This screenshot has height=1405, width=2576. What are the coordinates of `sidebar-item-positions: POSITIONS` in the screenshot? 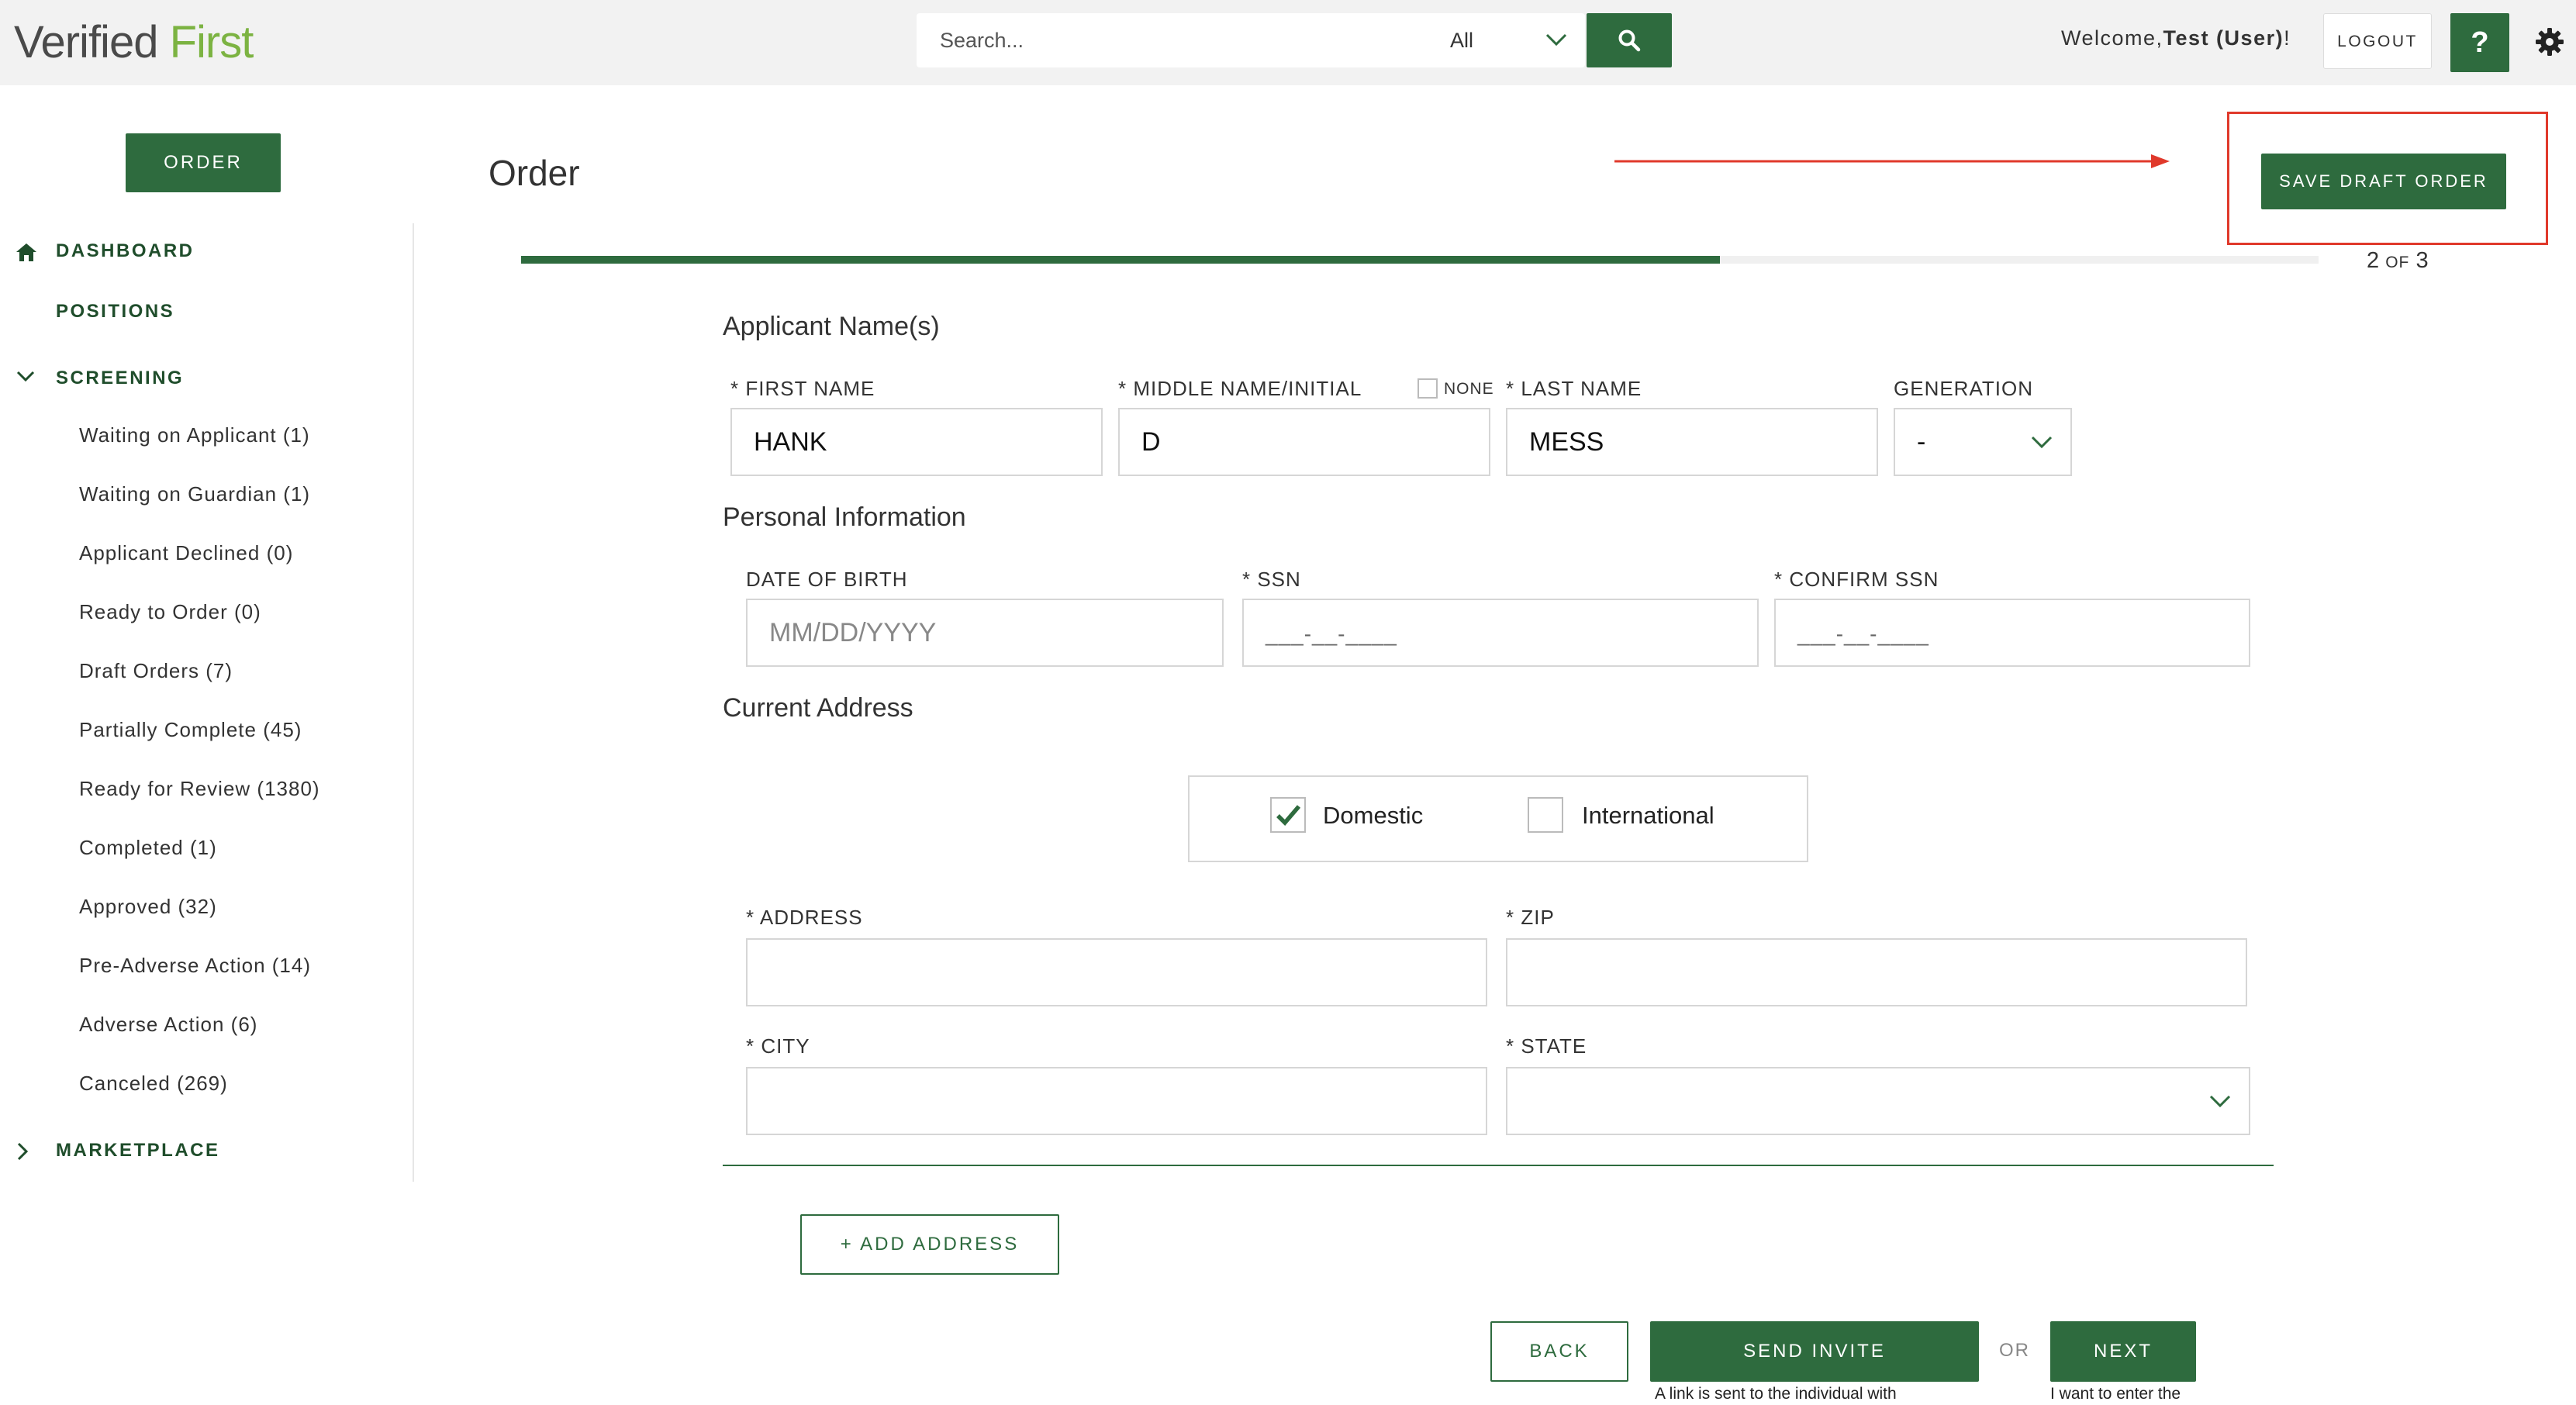 It's located at (115, 312).